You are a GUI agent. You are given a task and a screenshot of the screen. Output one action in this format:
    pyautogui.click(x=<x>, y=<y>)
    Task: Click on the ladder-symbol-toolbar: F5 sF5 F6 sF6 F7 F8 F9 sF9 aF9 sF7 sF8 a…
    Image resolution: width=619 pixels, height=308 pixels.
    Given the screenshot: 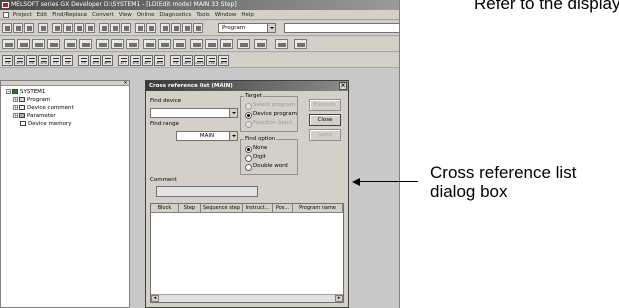 What is the action you would take?
    pyautogui.click(x=199, y=60)
    